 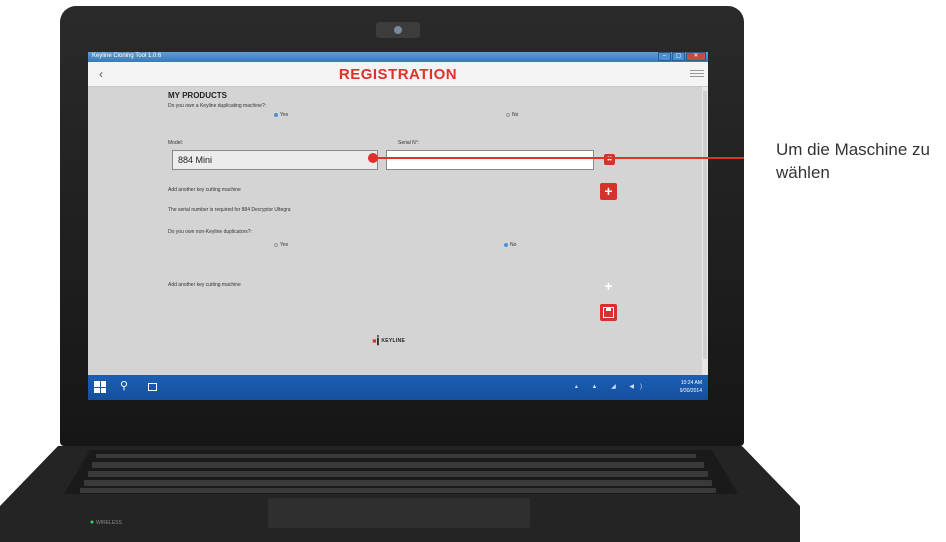 I want to click on laptop-keyboard-deck: WIRELESS, so click(x=400, y=494).